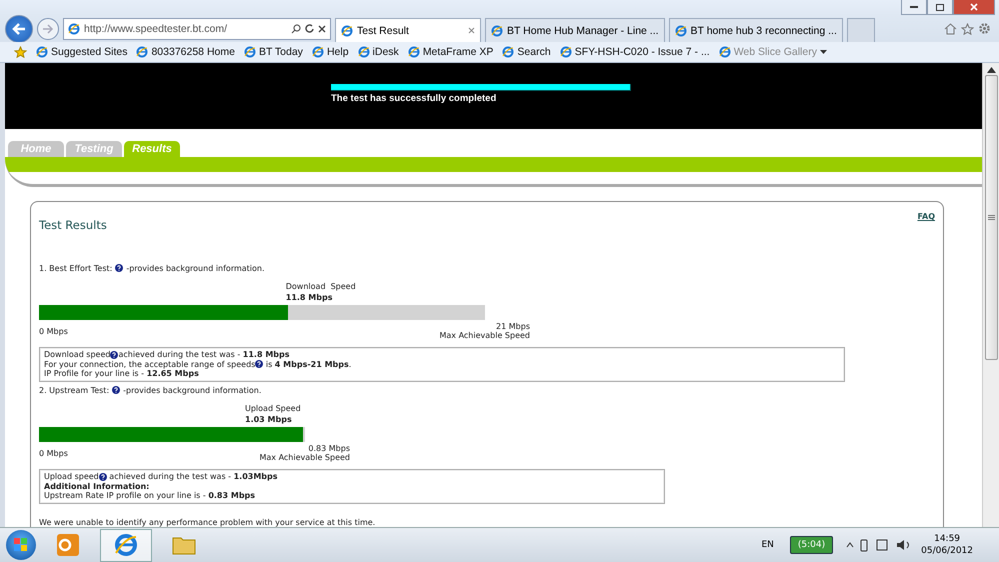 This screenshot has height=562, width=999. What do you see at coordinates (451, 52) in the screenshot?
I see `favorite-link: MetaFrame XP` at bounding box center [451, 52].